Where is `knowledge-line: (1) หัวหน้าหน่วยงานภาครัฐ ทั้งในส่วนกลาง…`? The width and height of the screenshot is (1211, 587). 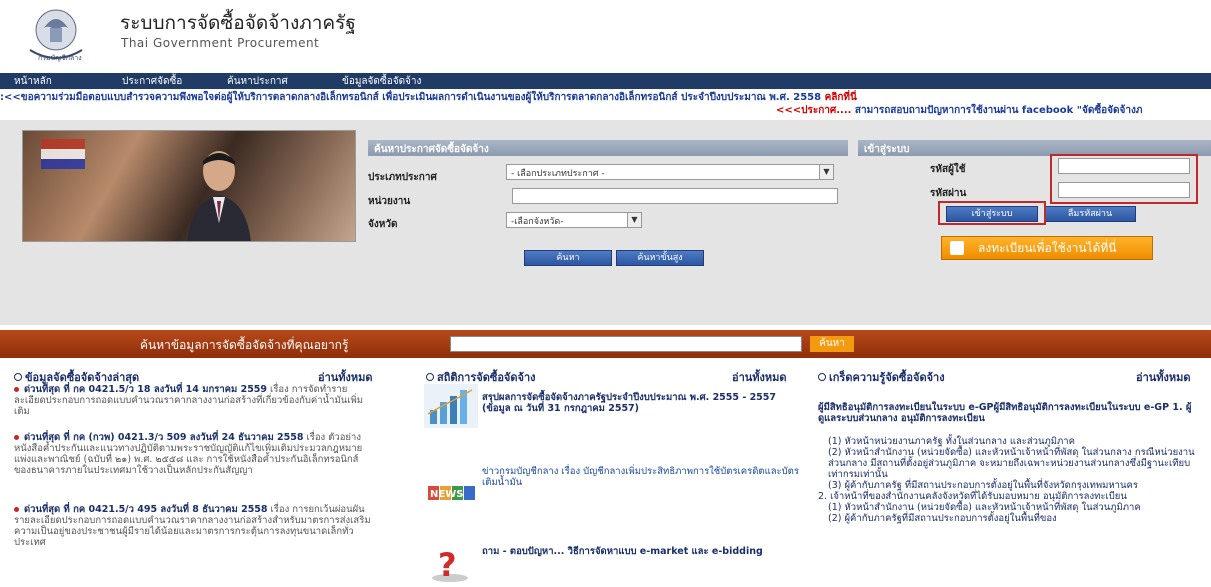
knowledge-line: (1) หัวหน้าหน่วยงานภาครัฐ ทั้งในส่วนกลาง… is located at coordinates (951, 441).